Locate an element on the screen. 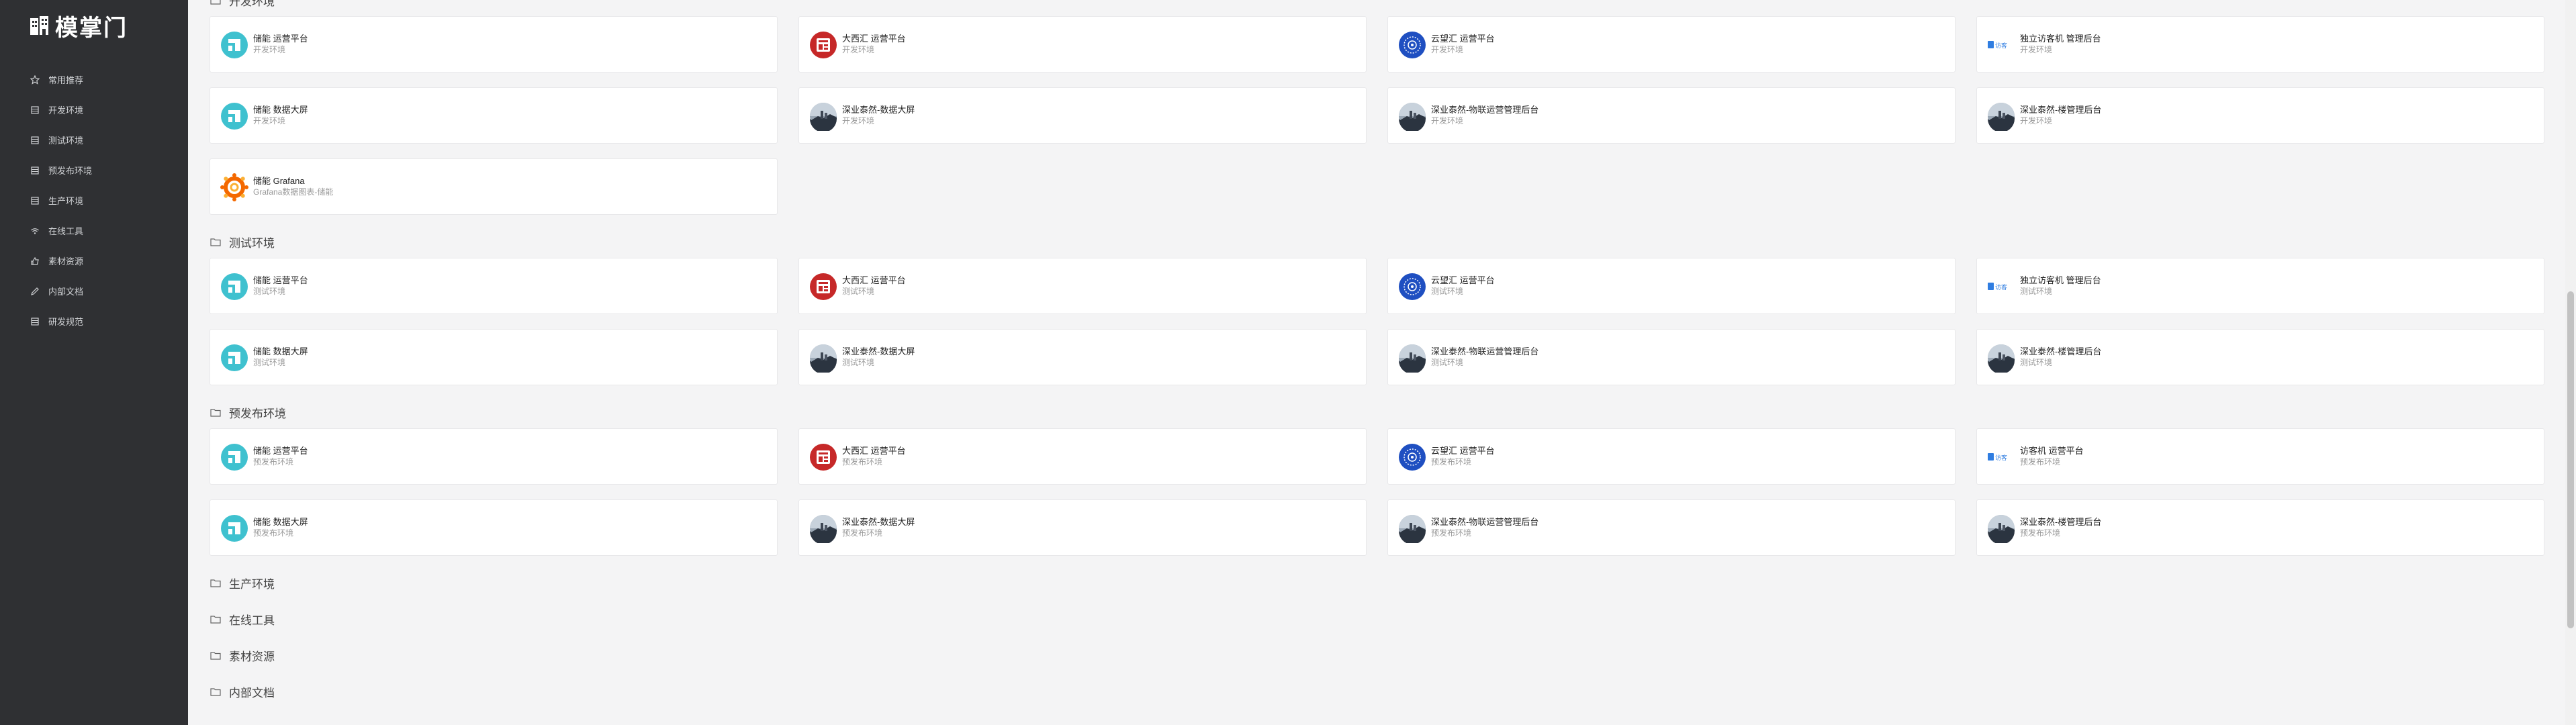 This screenshot has width=2576, height=725. sidebar-item-label: 生产环境 is located at coordinates (66, 201).